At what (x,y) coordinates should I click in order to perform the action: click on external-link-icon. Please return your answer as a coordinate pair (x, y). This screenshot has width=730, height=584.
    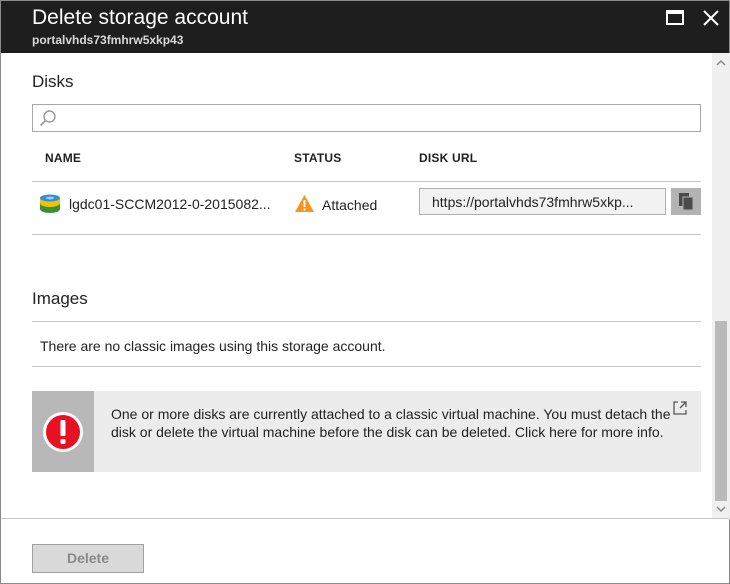
    Looking at the image, I should click on (680, 410).